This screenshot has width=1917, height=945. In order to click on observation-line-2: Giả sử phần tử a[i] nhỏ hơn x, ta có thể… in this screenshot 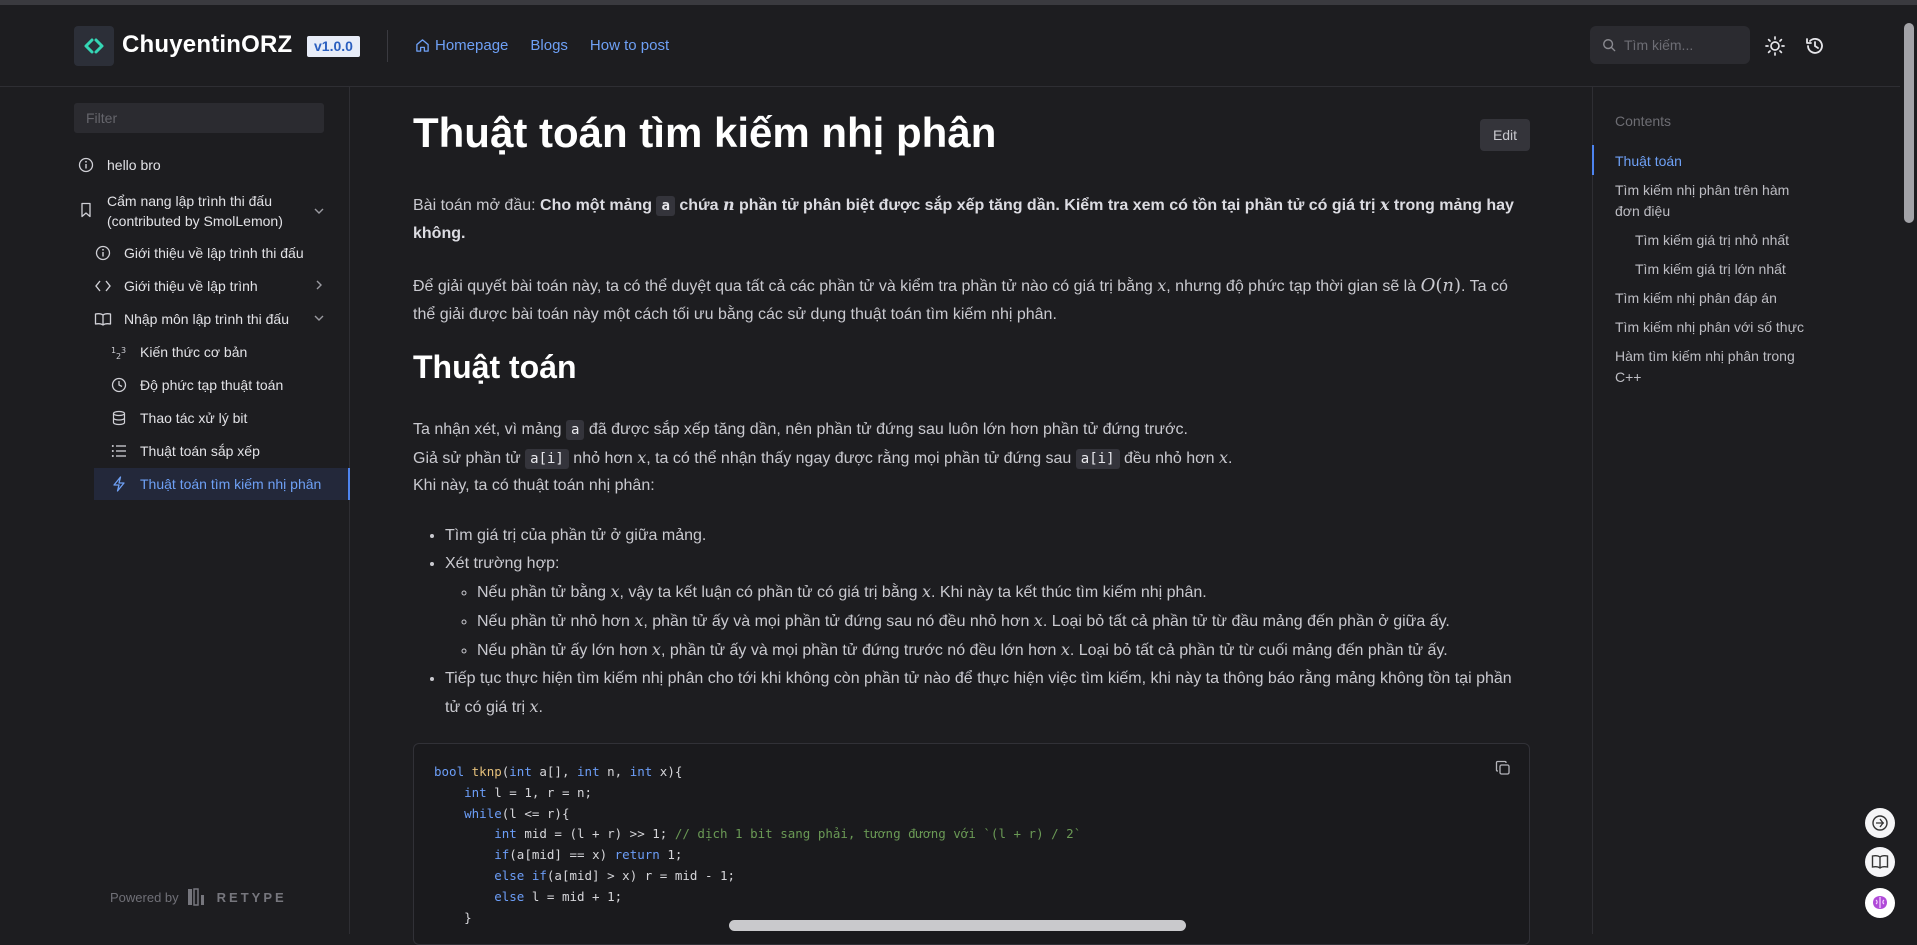, I will do `click(823, 458)`.